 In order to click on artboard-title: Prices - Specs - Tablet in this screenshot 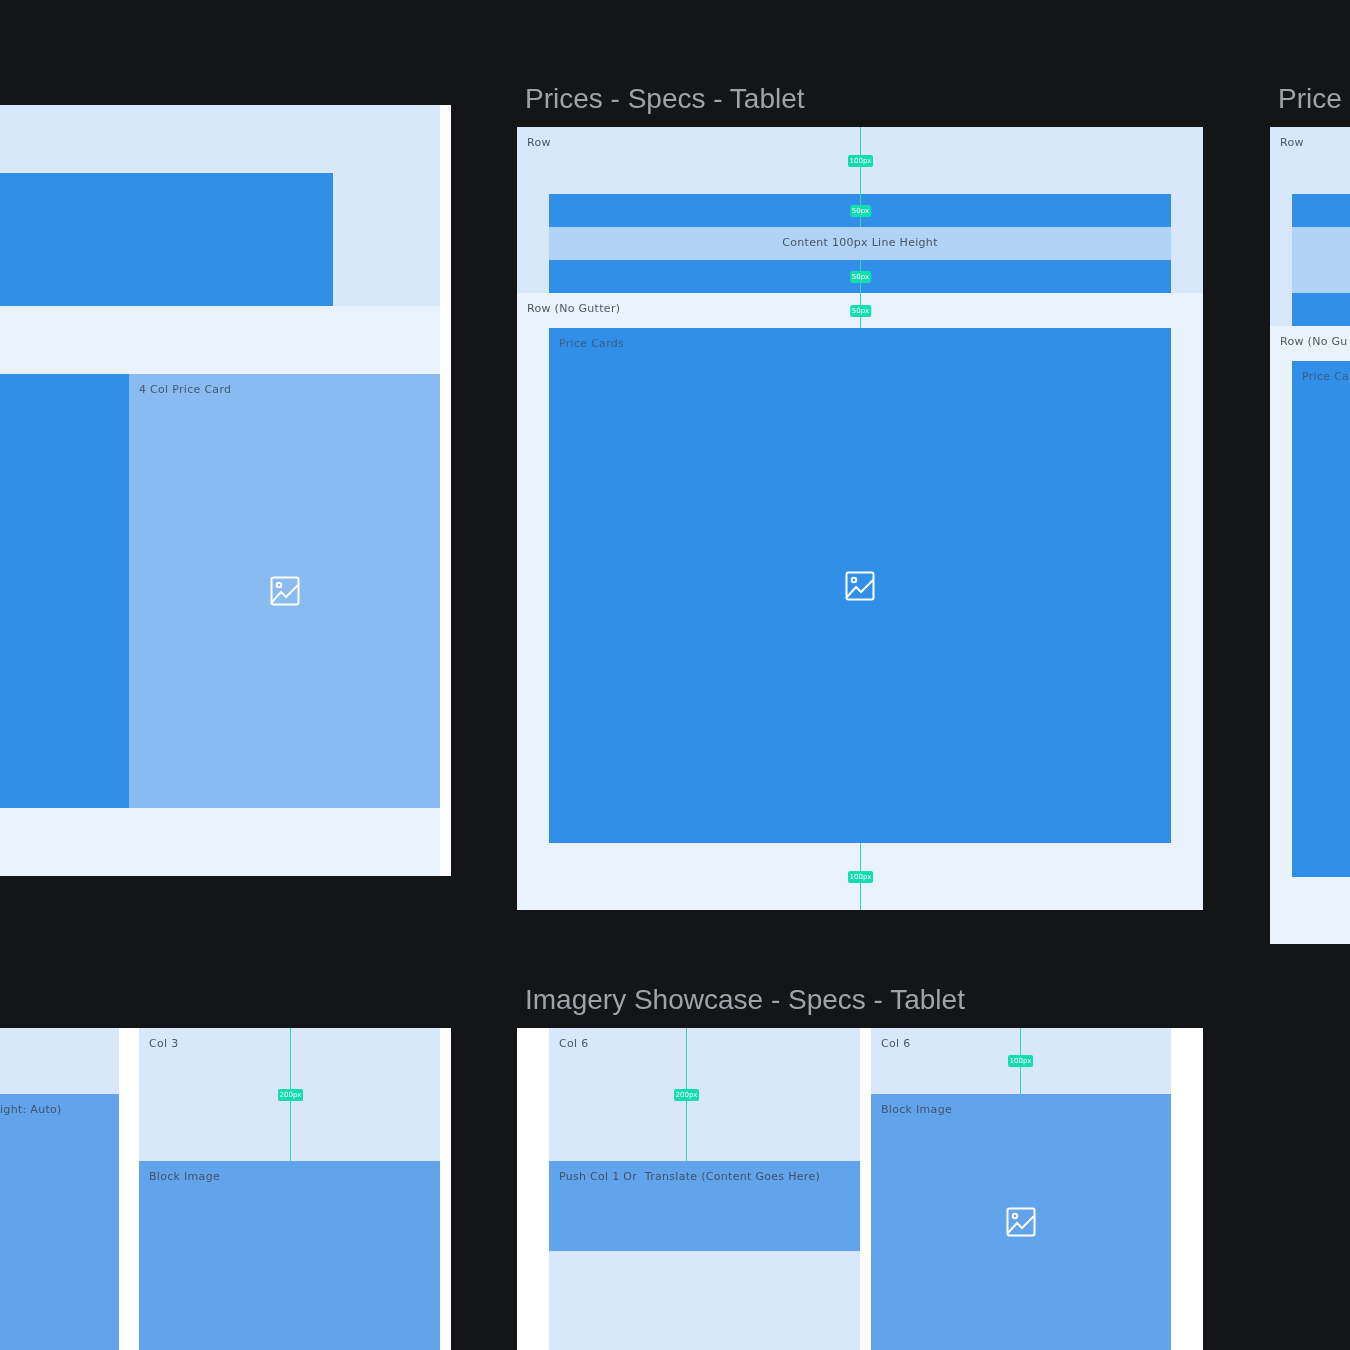, I will do `click(665, 99)`.